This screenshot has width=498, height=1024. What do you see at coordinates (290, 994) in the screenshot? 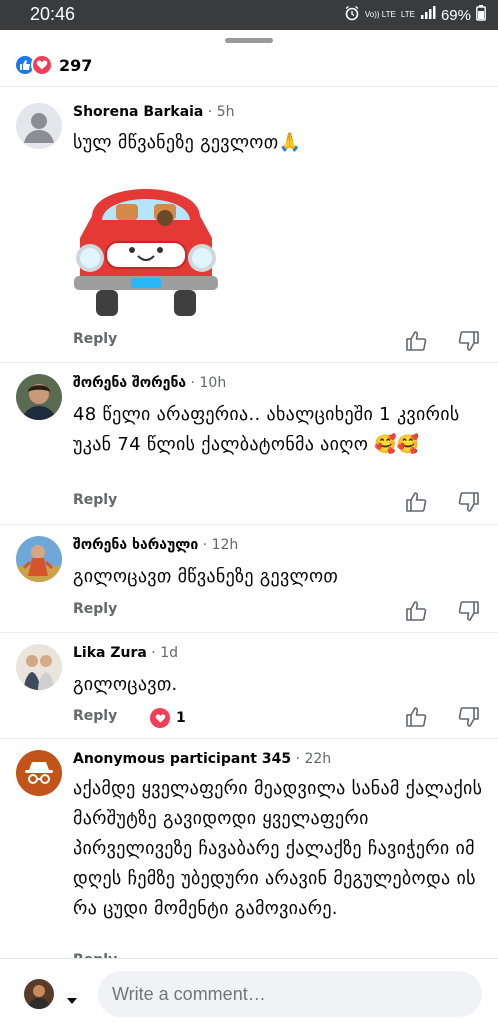
I see `comment-input` at bounding box center [290, 994].